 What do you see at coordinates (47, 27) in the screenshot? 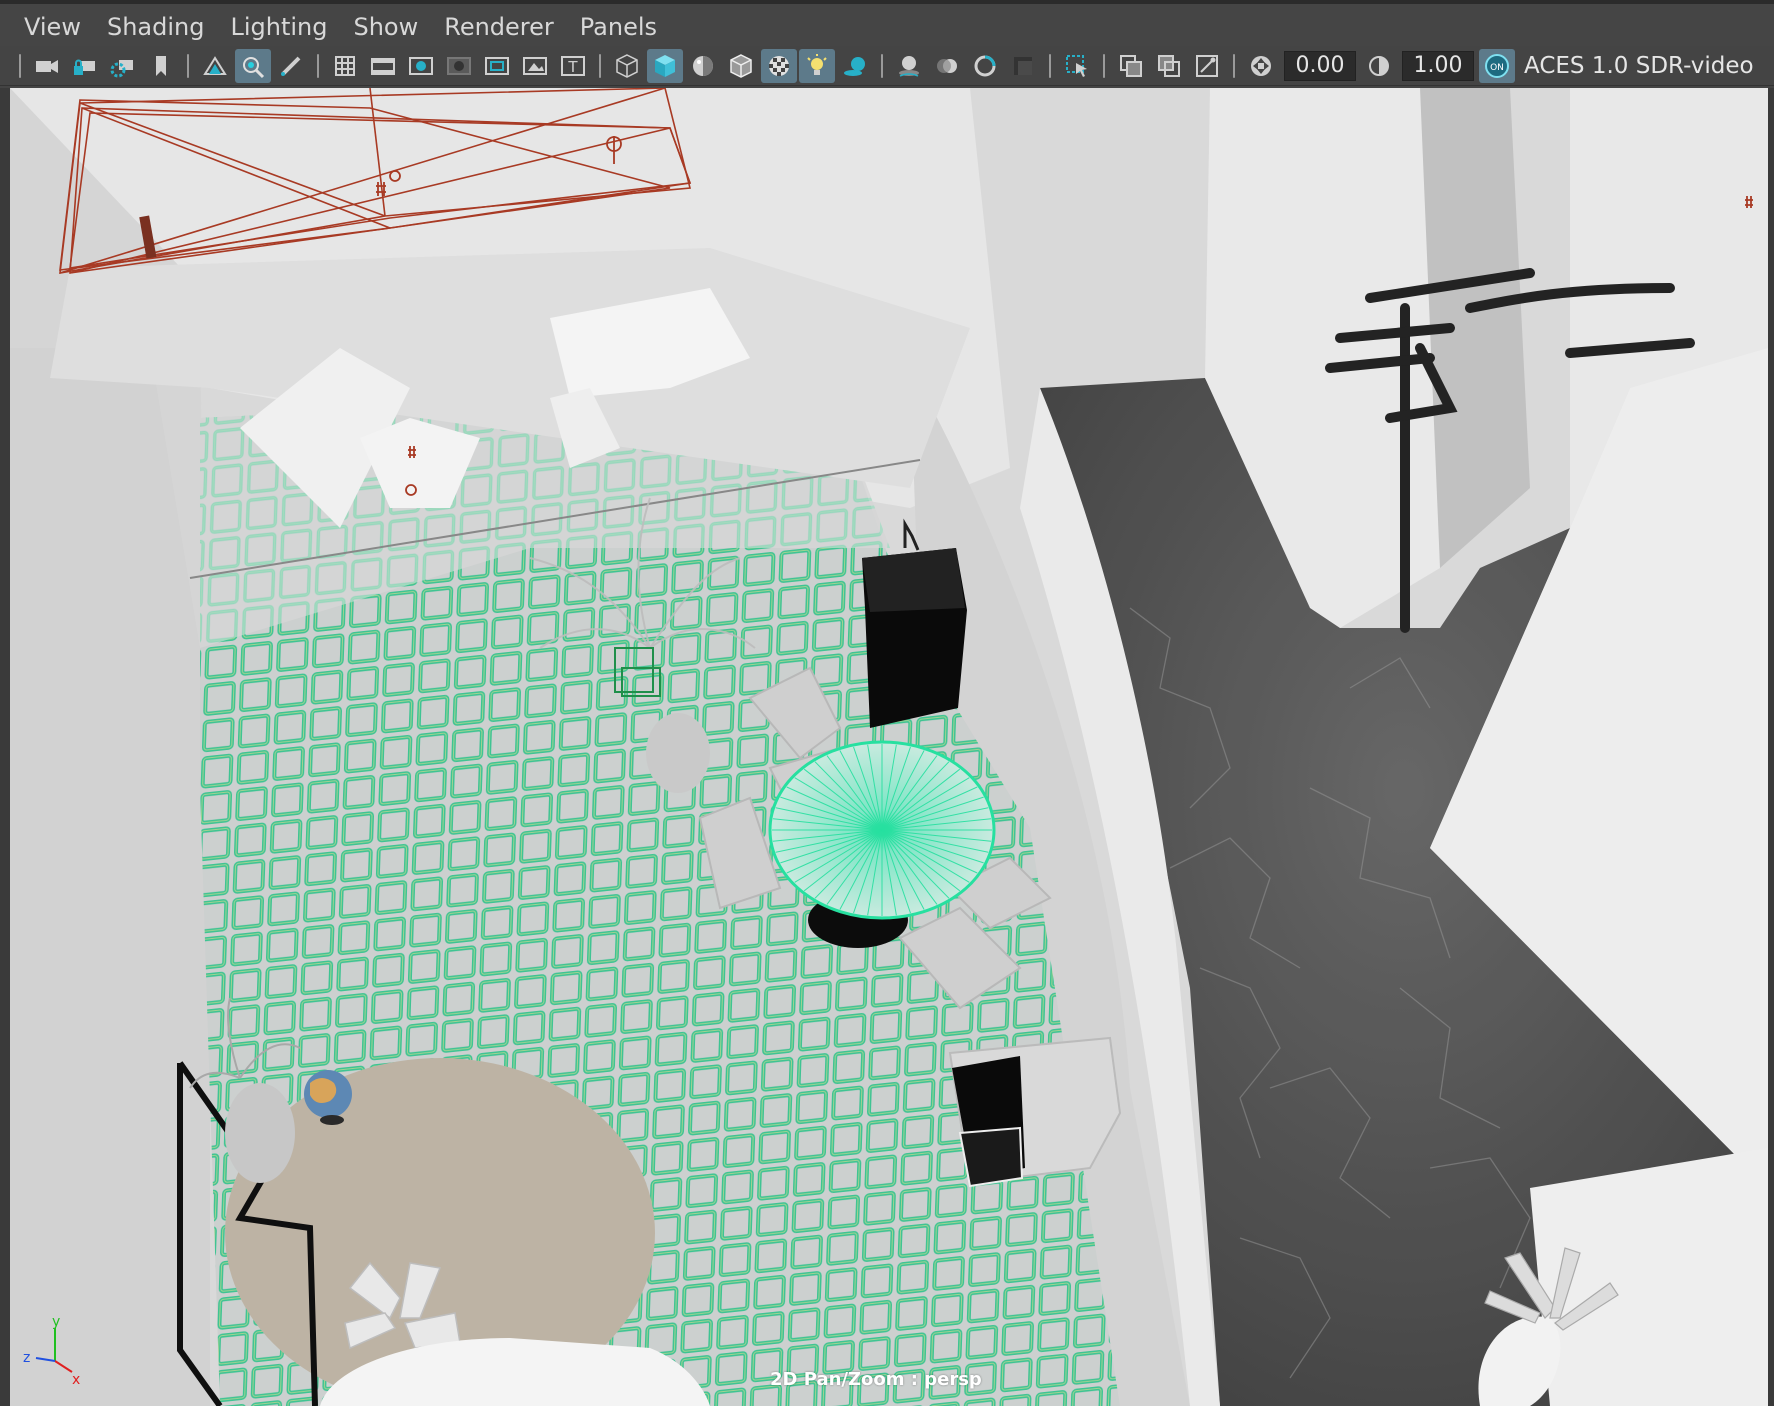
I see `menu-view: View` at bounding box center [47, 27].